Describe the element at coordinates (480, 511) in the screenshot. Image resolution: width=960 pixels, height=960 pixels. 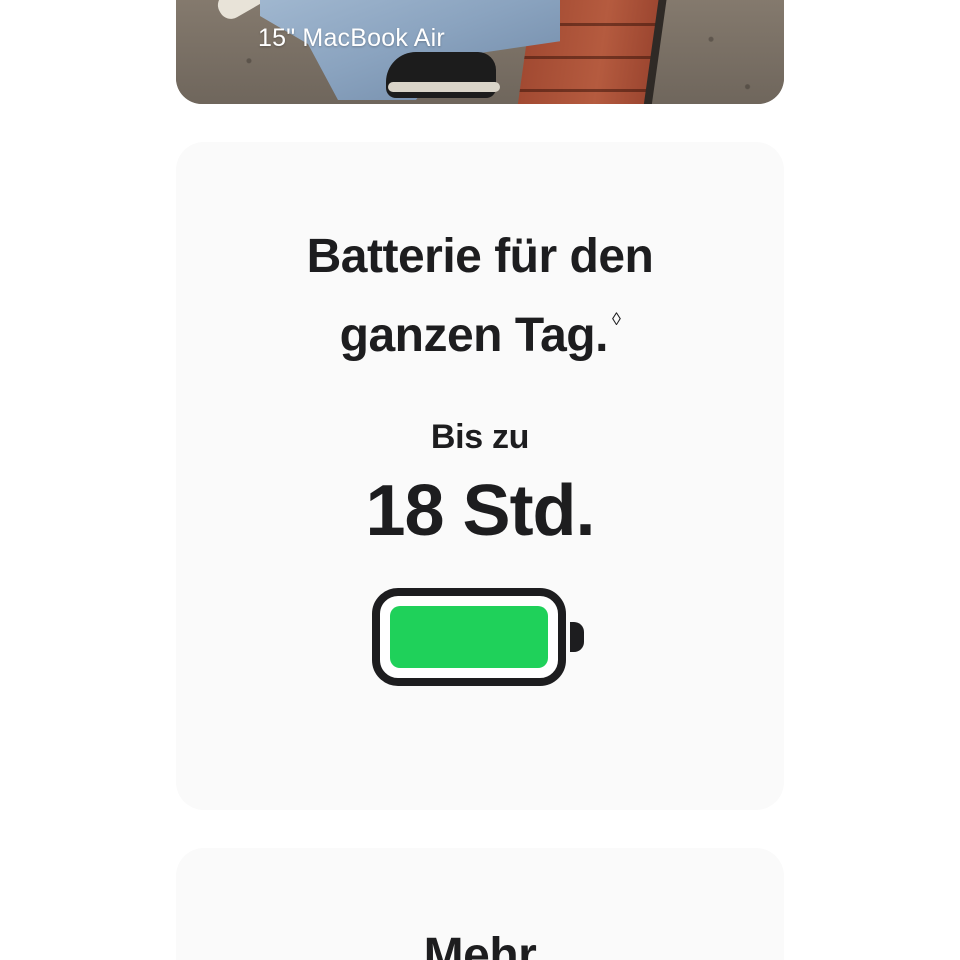
I see `battery-hours-value: 18 Std.` at that location.